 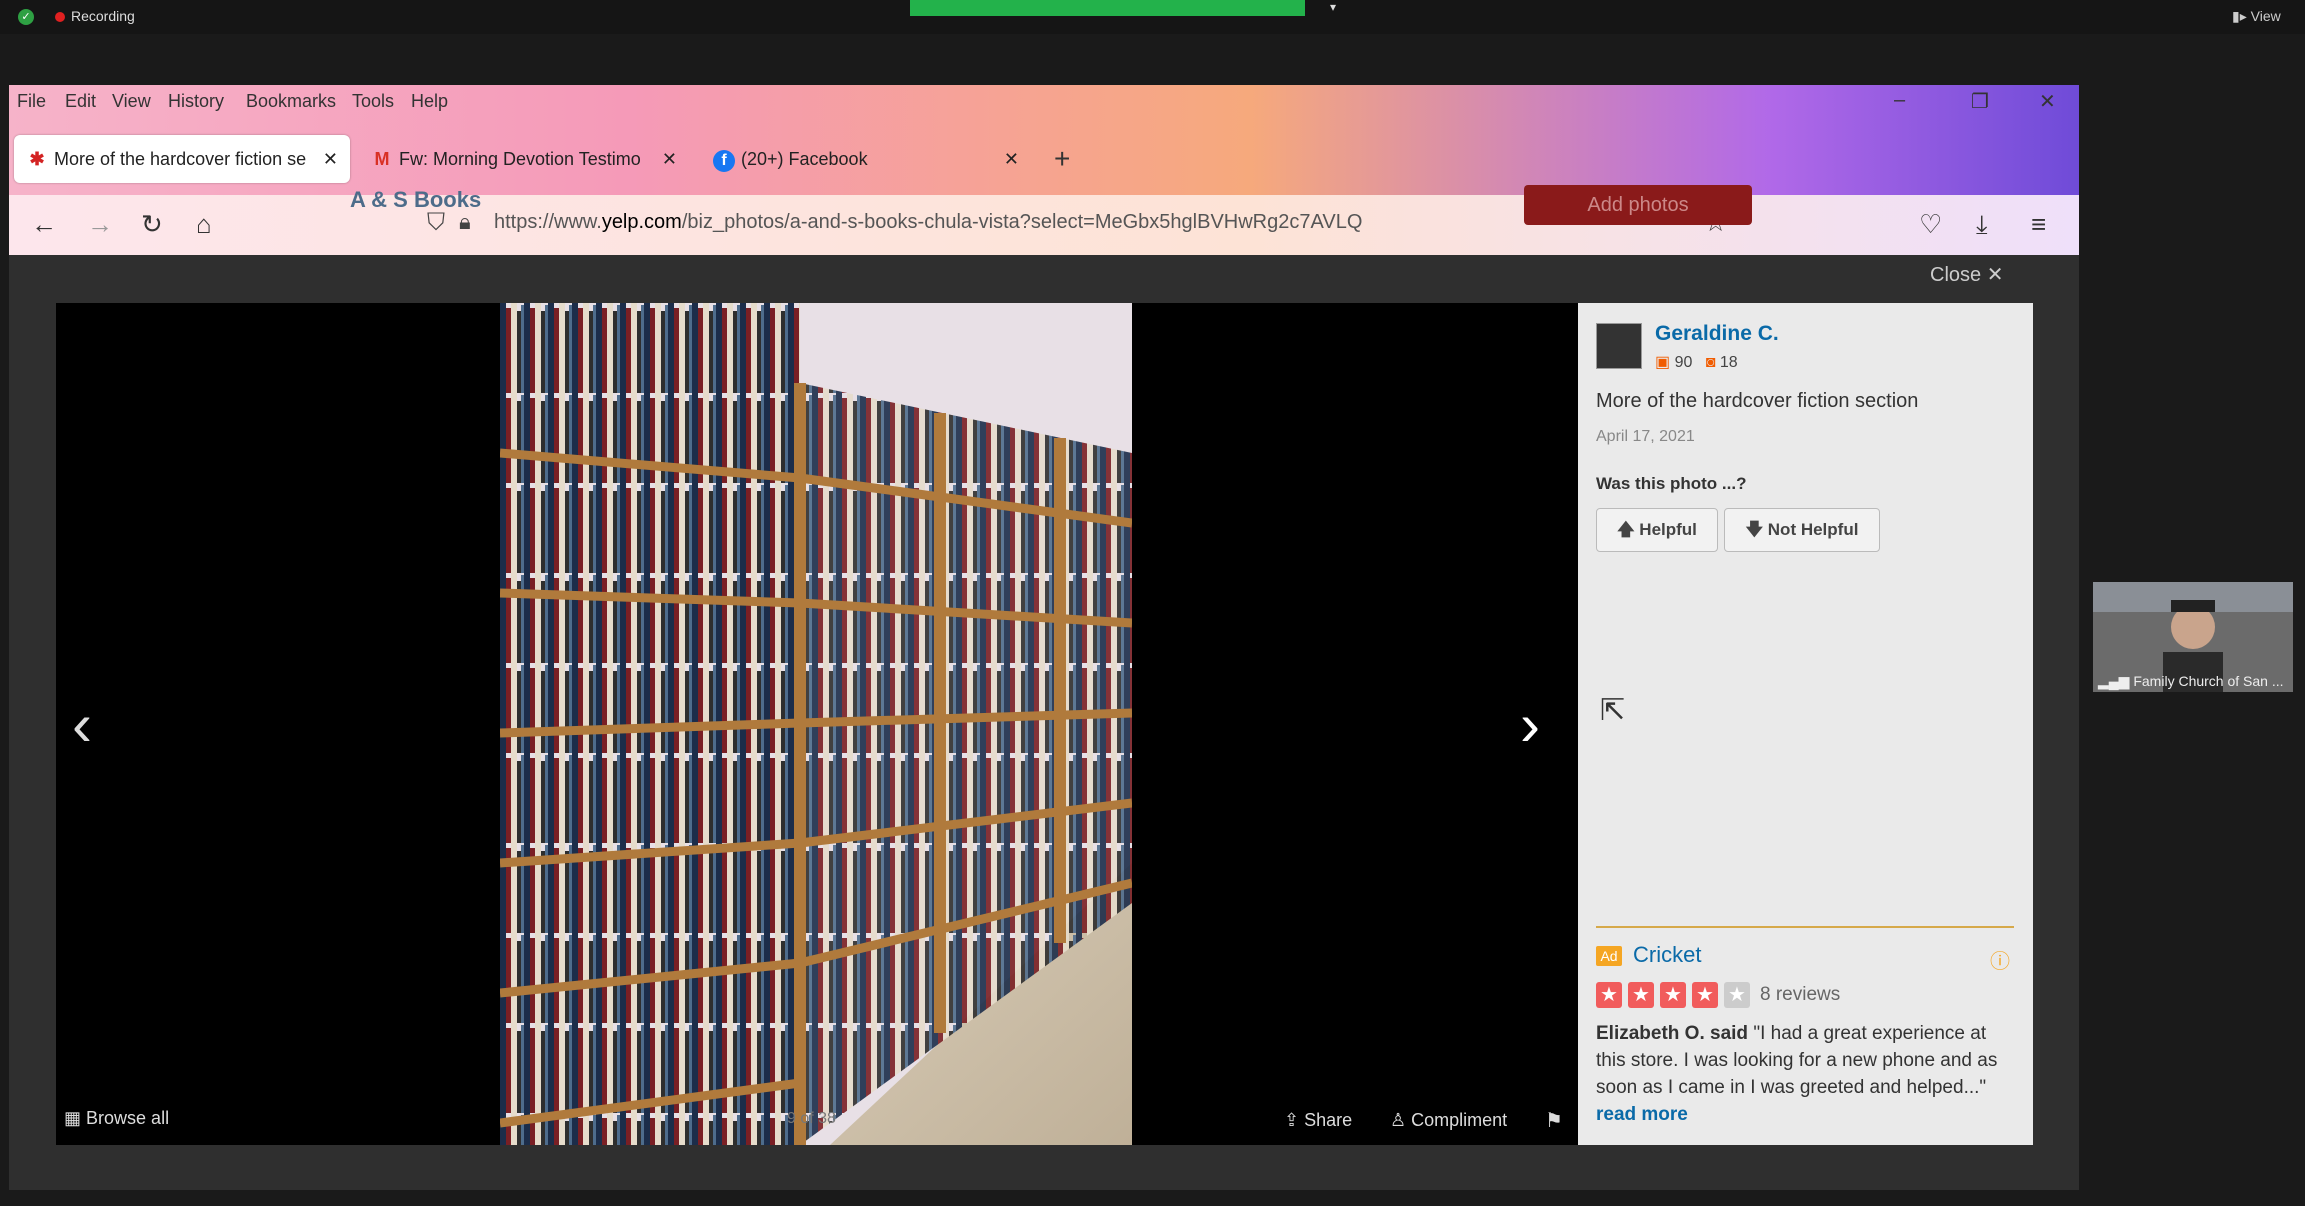 I want to click on gmail-icon: M, so click(x=382, y=159).